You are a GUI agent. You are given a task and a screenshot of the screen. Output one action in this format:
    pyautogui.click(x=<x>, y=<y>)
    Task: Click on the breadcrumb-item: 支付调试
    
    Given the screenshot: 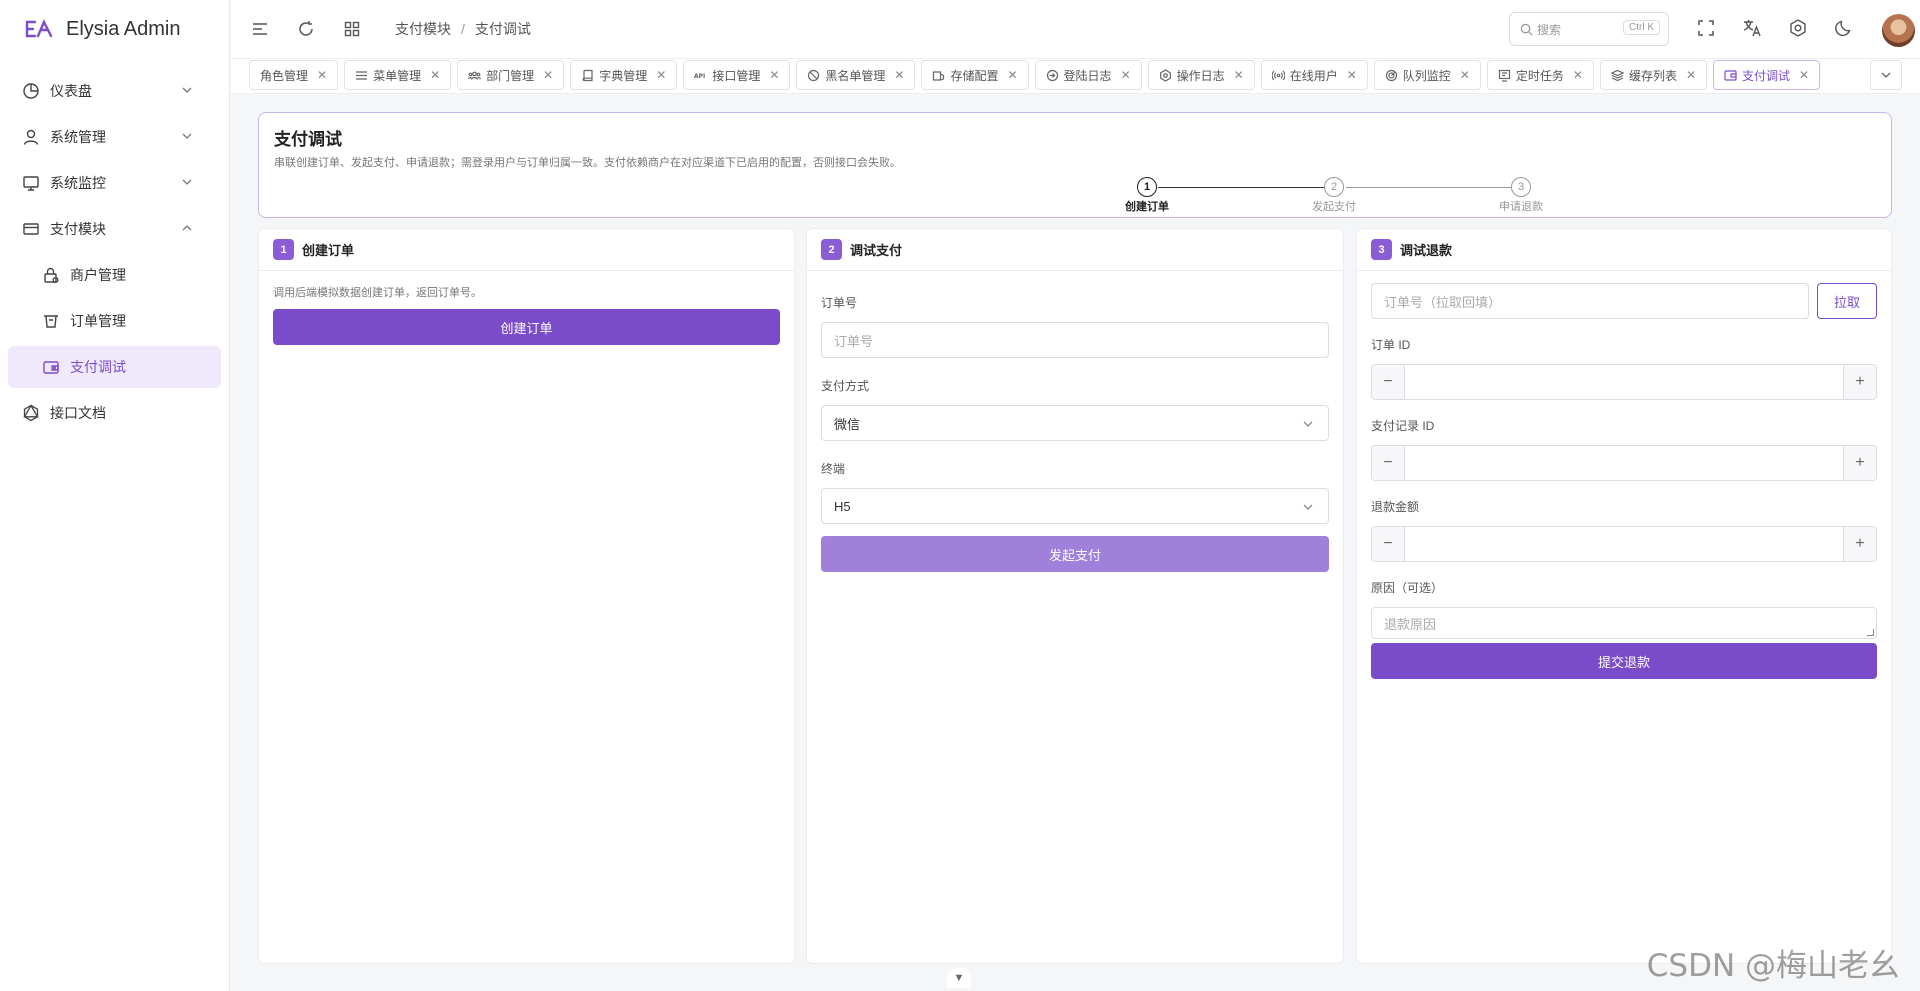 What is the action you would take?
    pyautogui.click(x=502, y=29)
    